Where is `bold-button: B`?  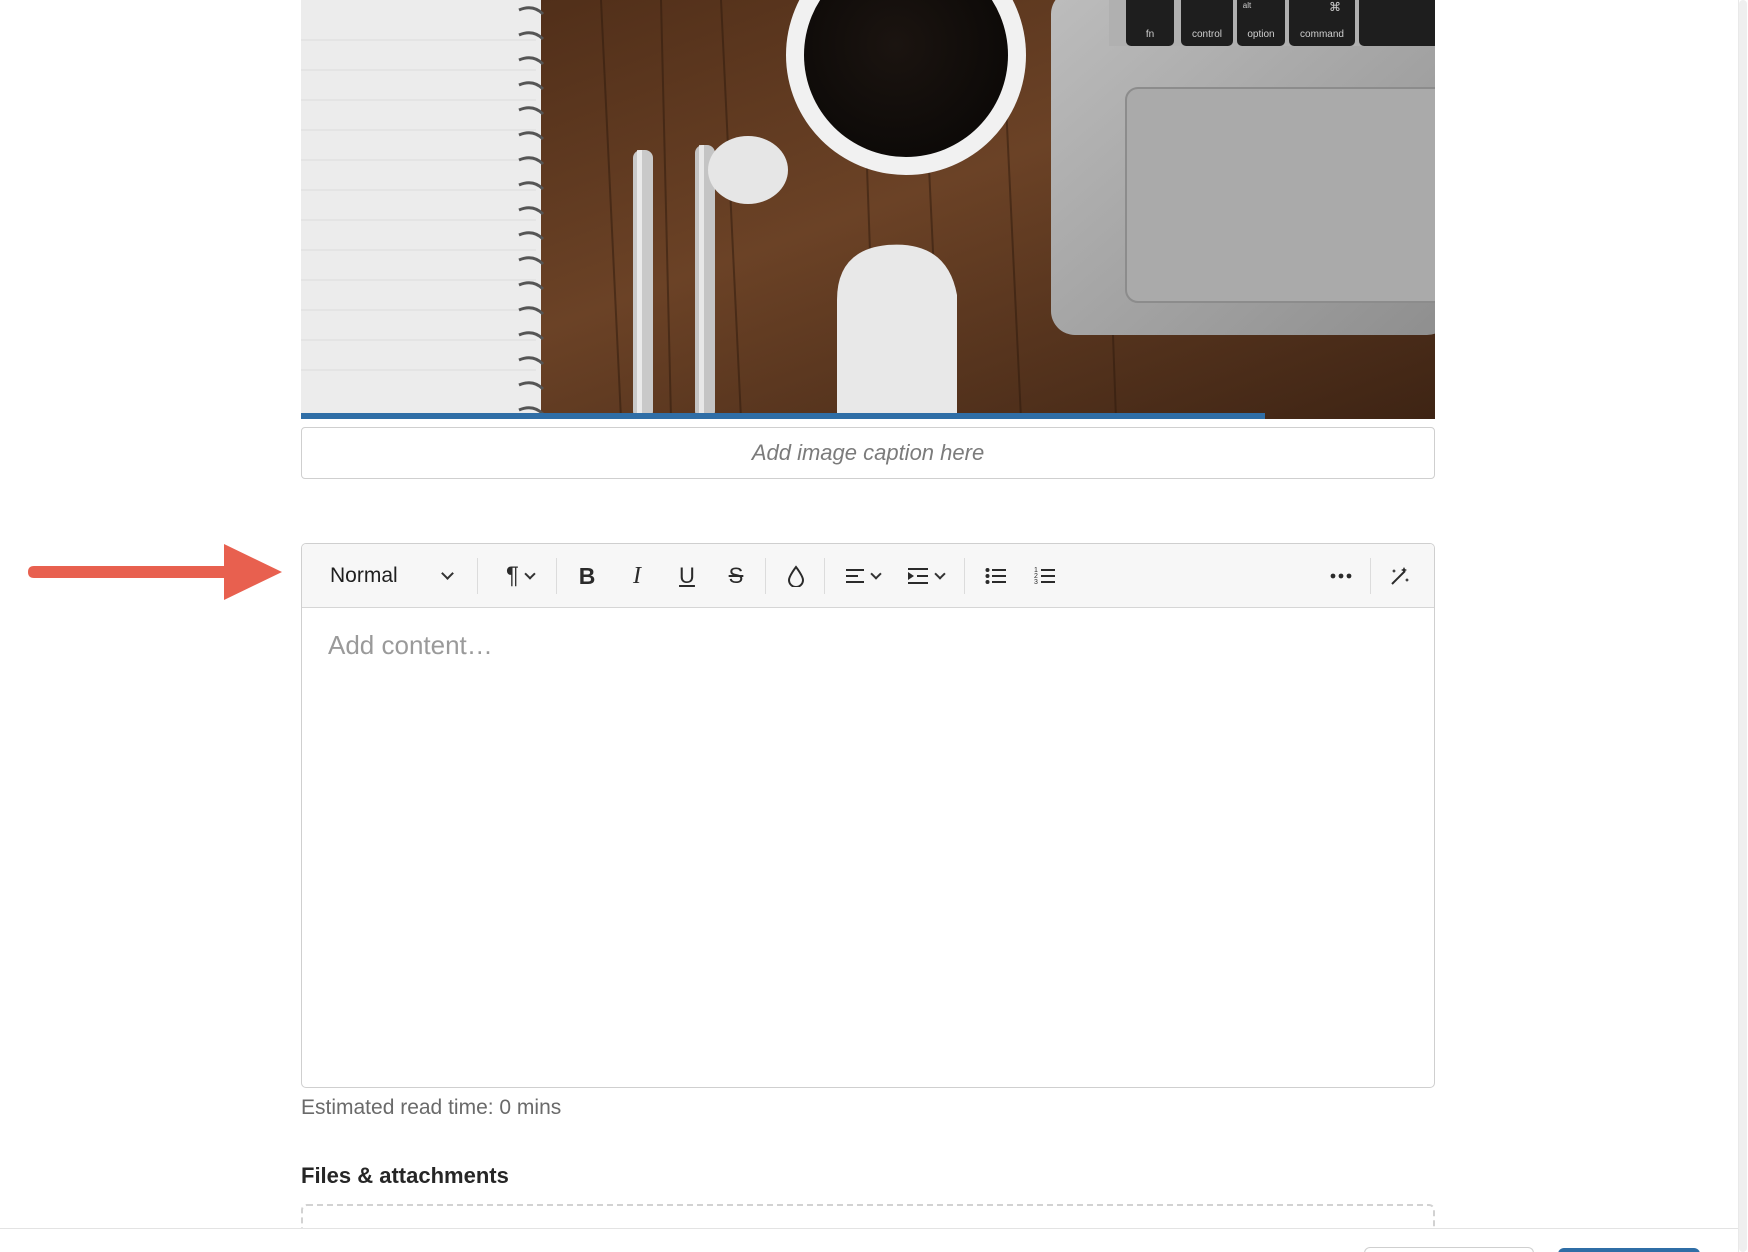
bold-button: B is located at coordinates (587, 576).